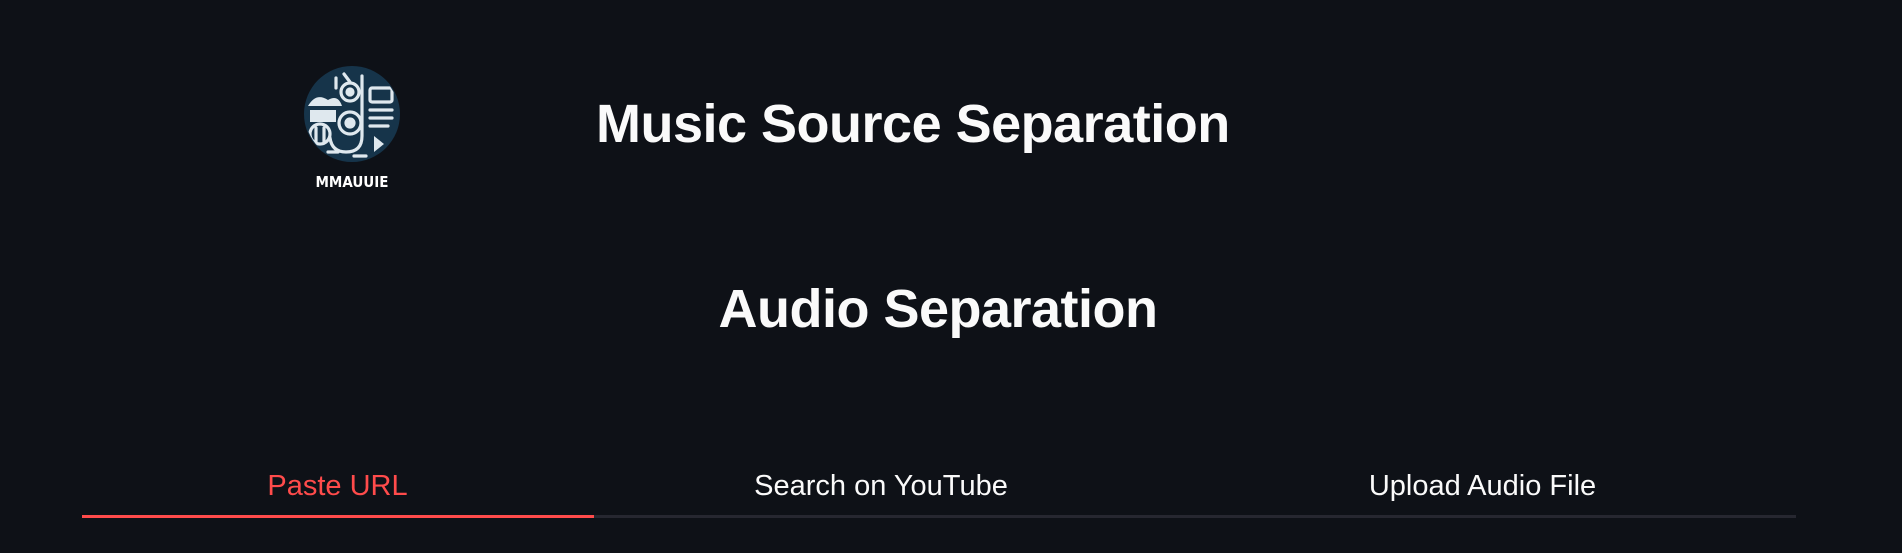  I want to click on tab-search-youtube: Search on YouTube, so click(881, 486).